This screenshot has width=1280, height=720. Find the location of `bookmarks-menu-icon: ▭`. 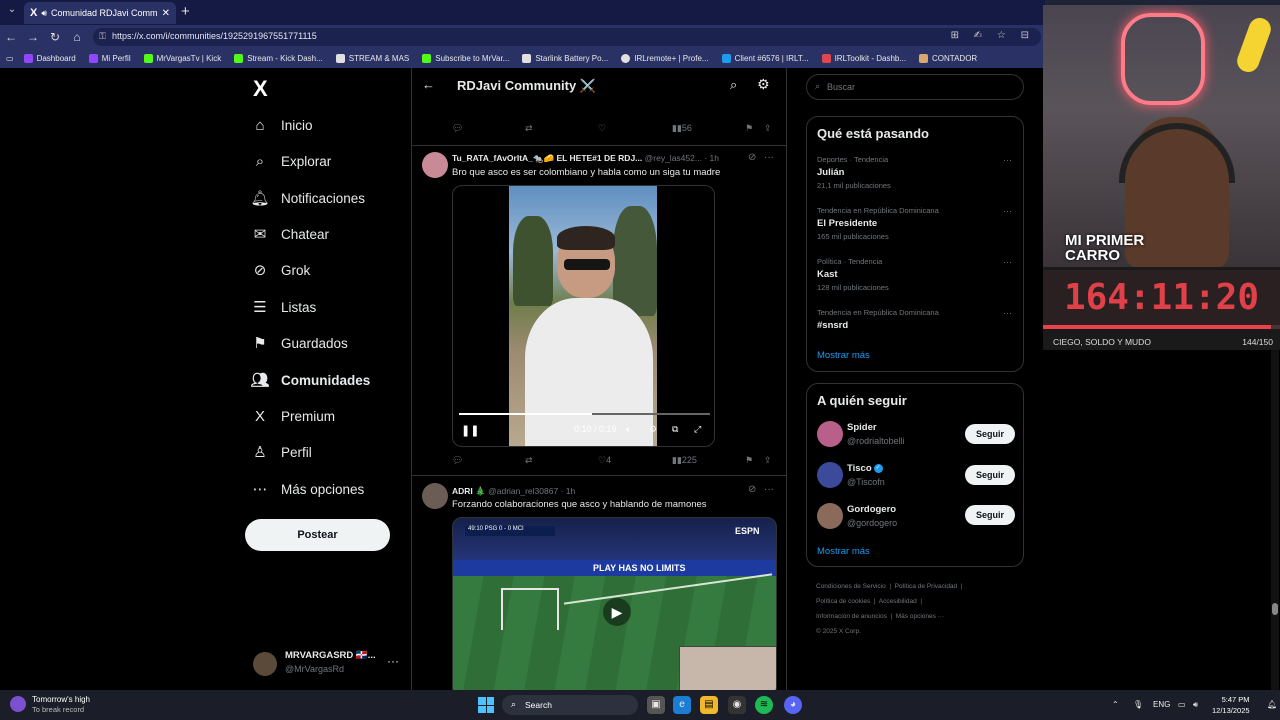

bookmarks-menu-icon: ▭ is located at coordinates (10, 58).